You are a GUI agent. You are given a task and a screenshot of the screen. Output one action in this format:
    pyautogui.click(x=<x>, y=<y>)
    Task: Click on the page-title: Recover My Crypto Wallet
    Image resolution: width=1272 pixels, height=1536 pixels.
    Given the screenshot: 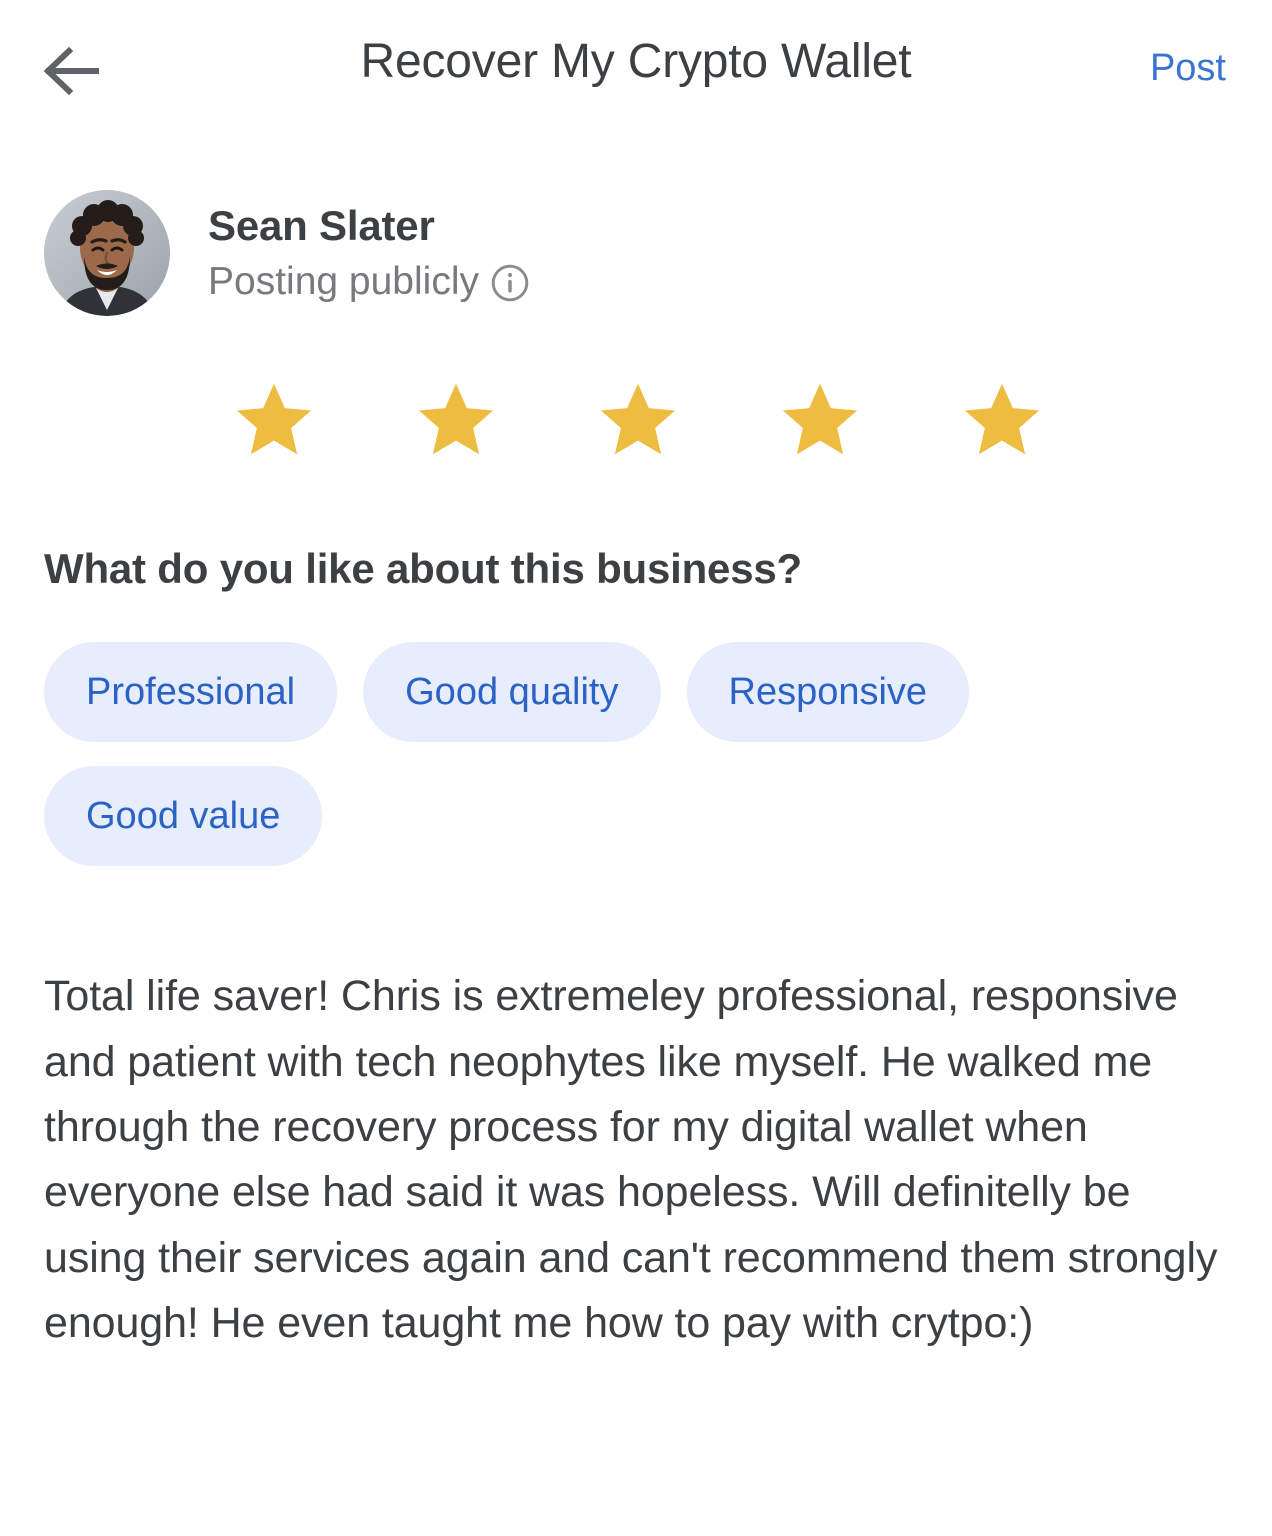 What is the action you would take?
    pyautogui.click(x=636, y=61)
    